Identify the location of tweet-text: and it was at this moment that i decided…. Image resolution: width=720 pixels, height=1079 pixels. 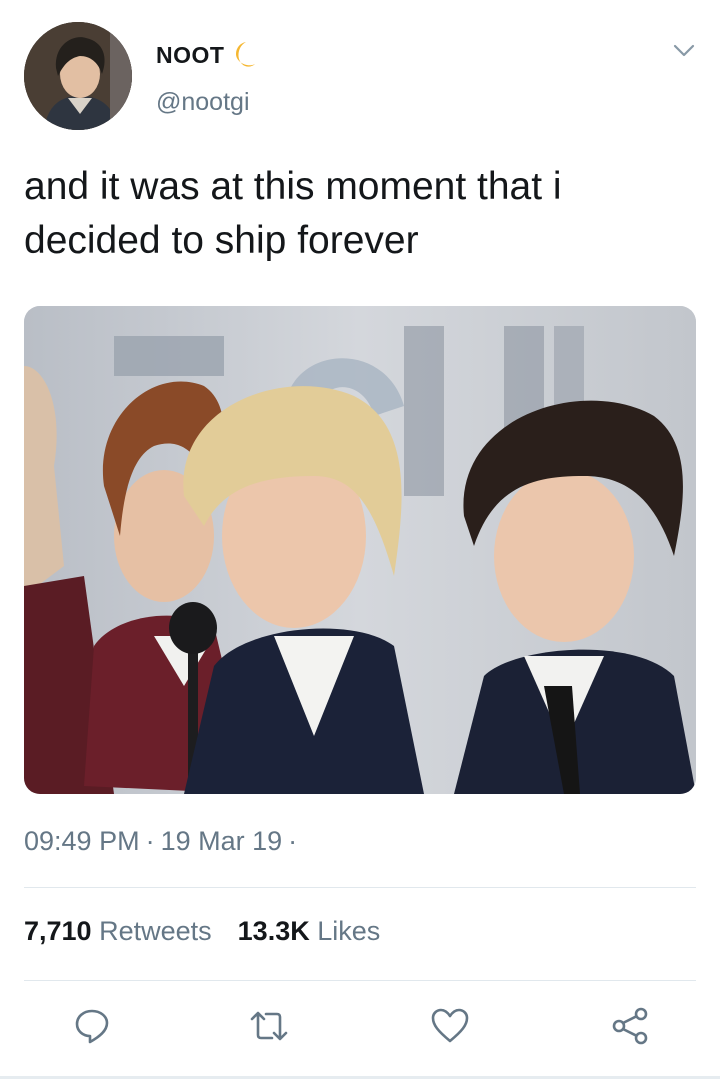
(293, 213).